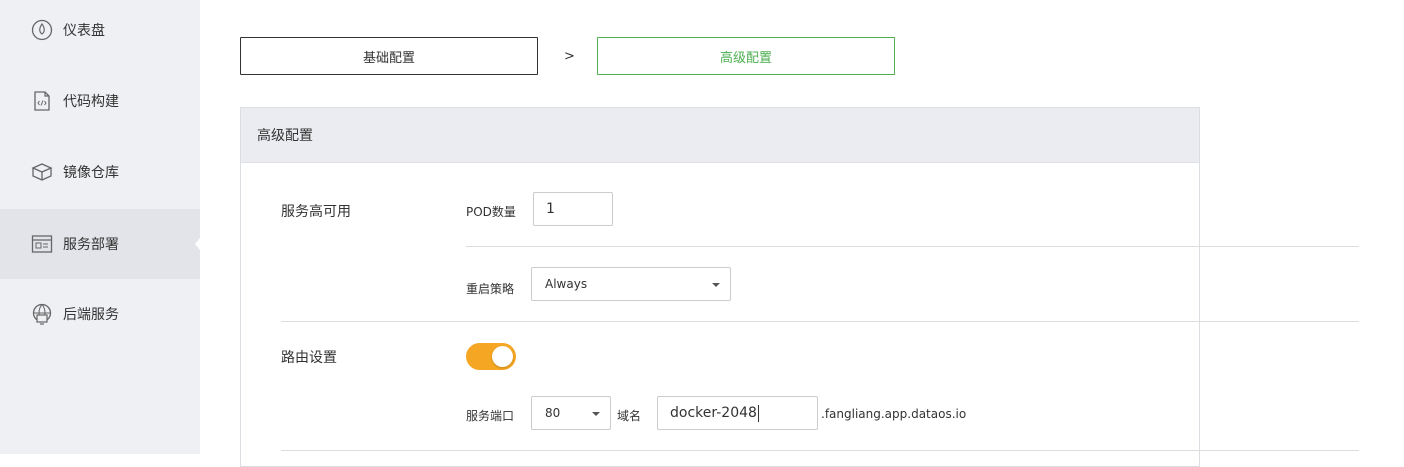  I want to click on step-basic-config: 基础配置, so click(389, 56).